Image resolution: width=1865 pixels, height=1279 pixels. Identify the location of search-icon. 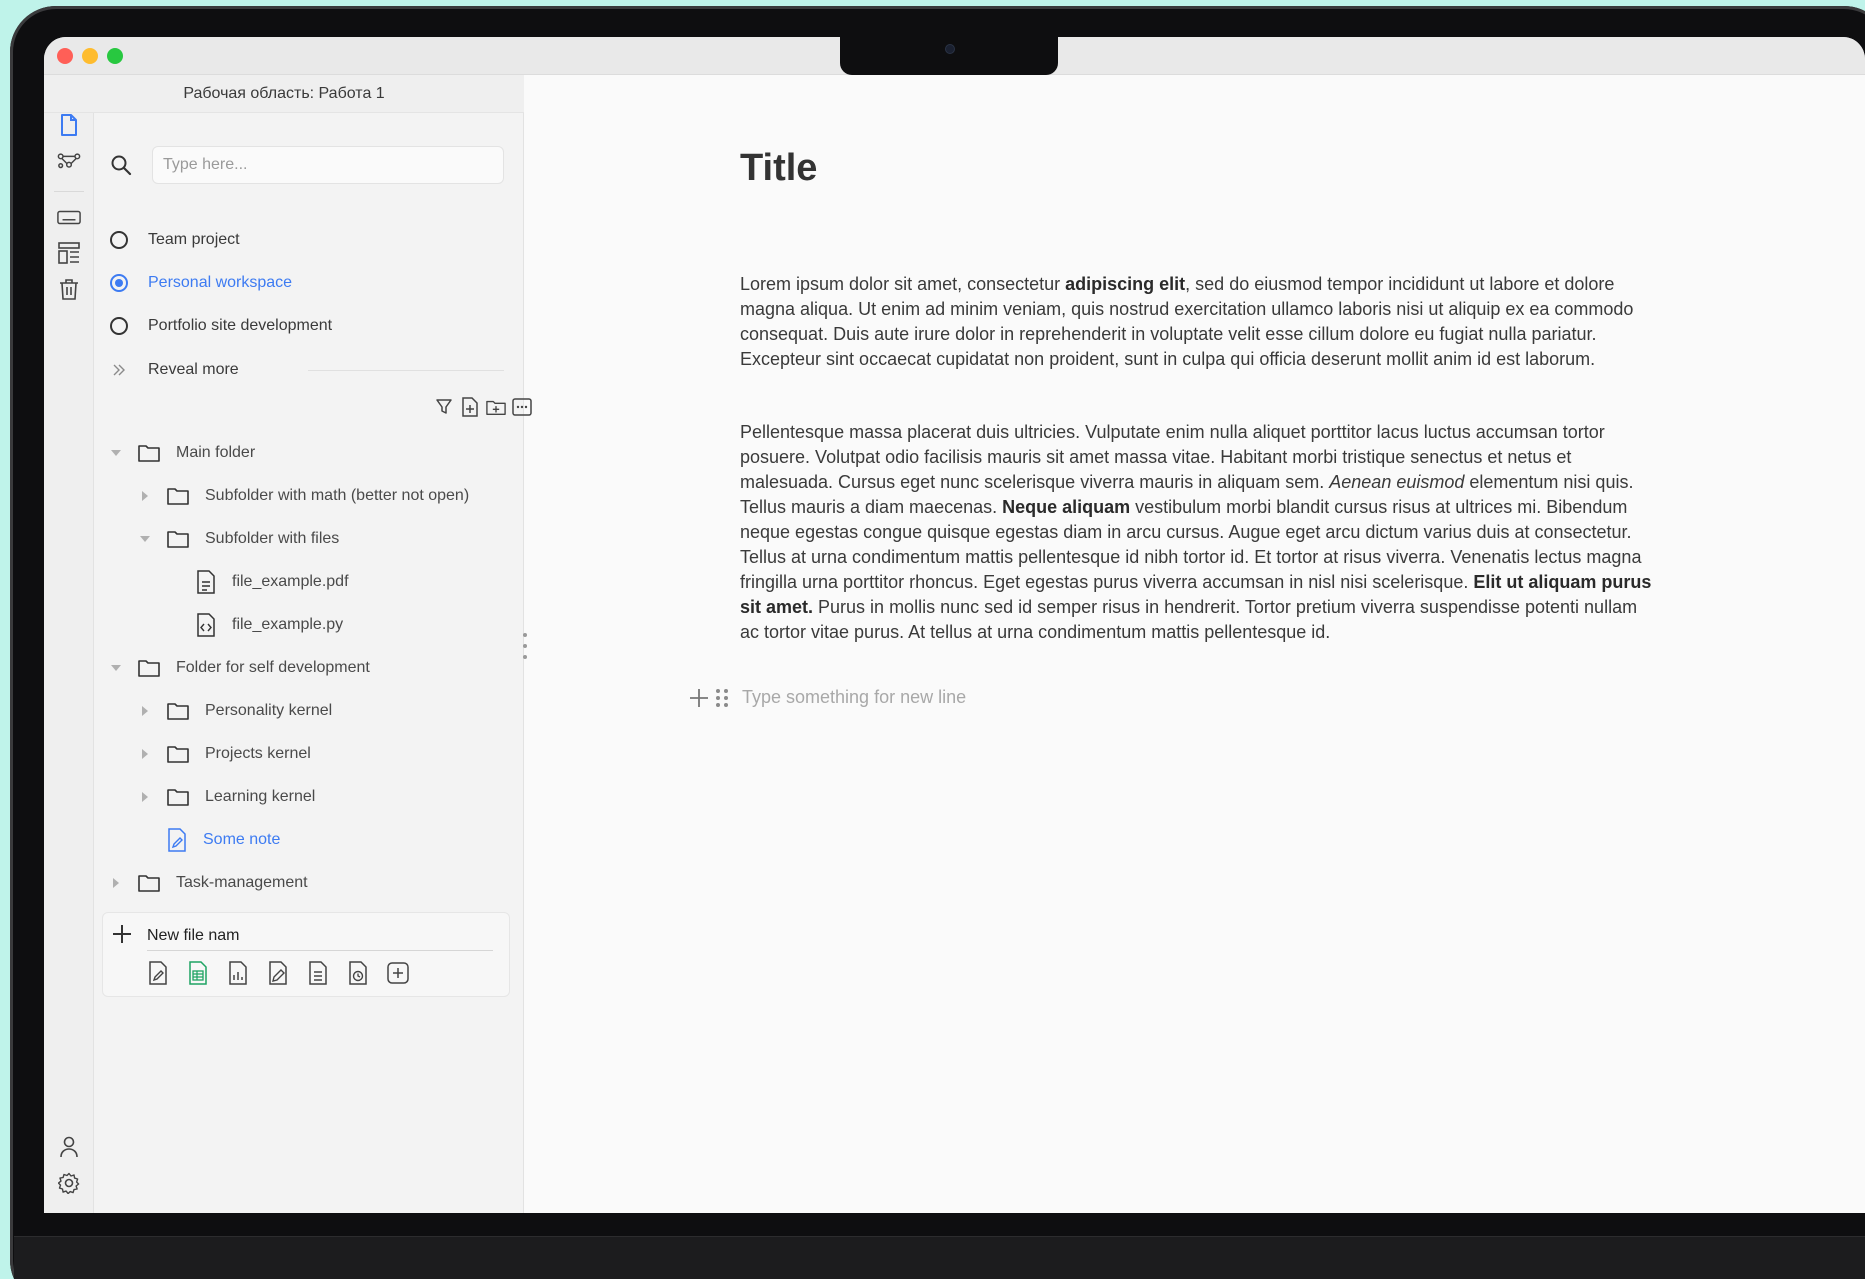
(121, 167).